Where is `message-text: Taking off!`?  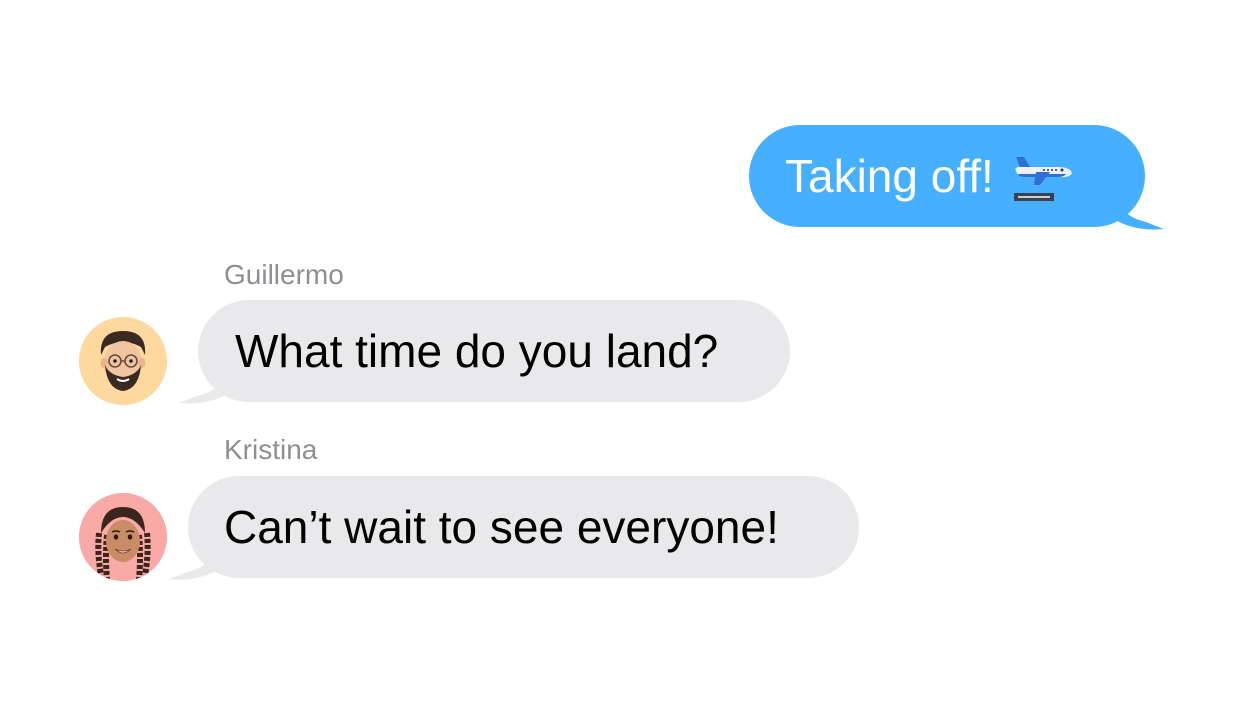
message-text: Taking off! is located at coordinates (889, 176).